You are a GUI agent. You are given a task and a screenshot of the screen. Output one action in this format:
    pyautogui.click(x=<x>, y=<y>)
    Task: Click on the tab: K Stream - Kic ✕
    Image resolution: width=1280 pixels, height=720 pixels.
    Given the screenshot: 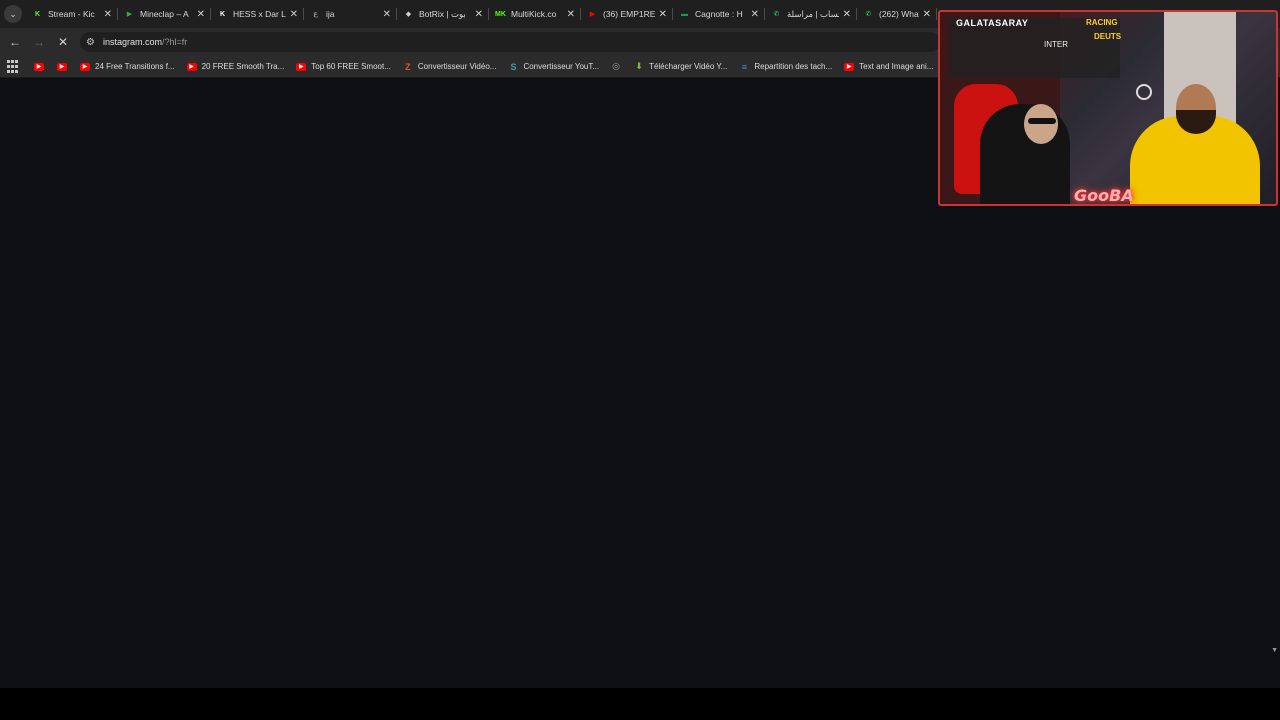 What is the action you would take?
    pyautogui.click(x=72, y=14)
    